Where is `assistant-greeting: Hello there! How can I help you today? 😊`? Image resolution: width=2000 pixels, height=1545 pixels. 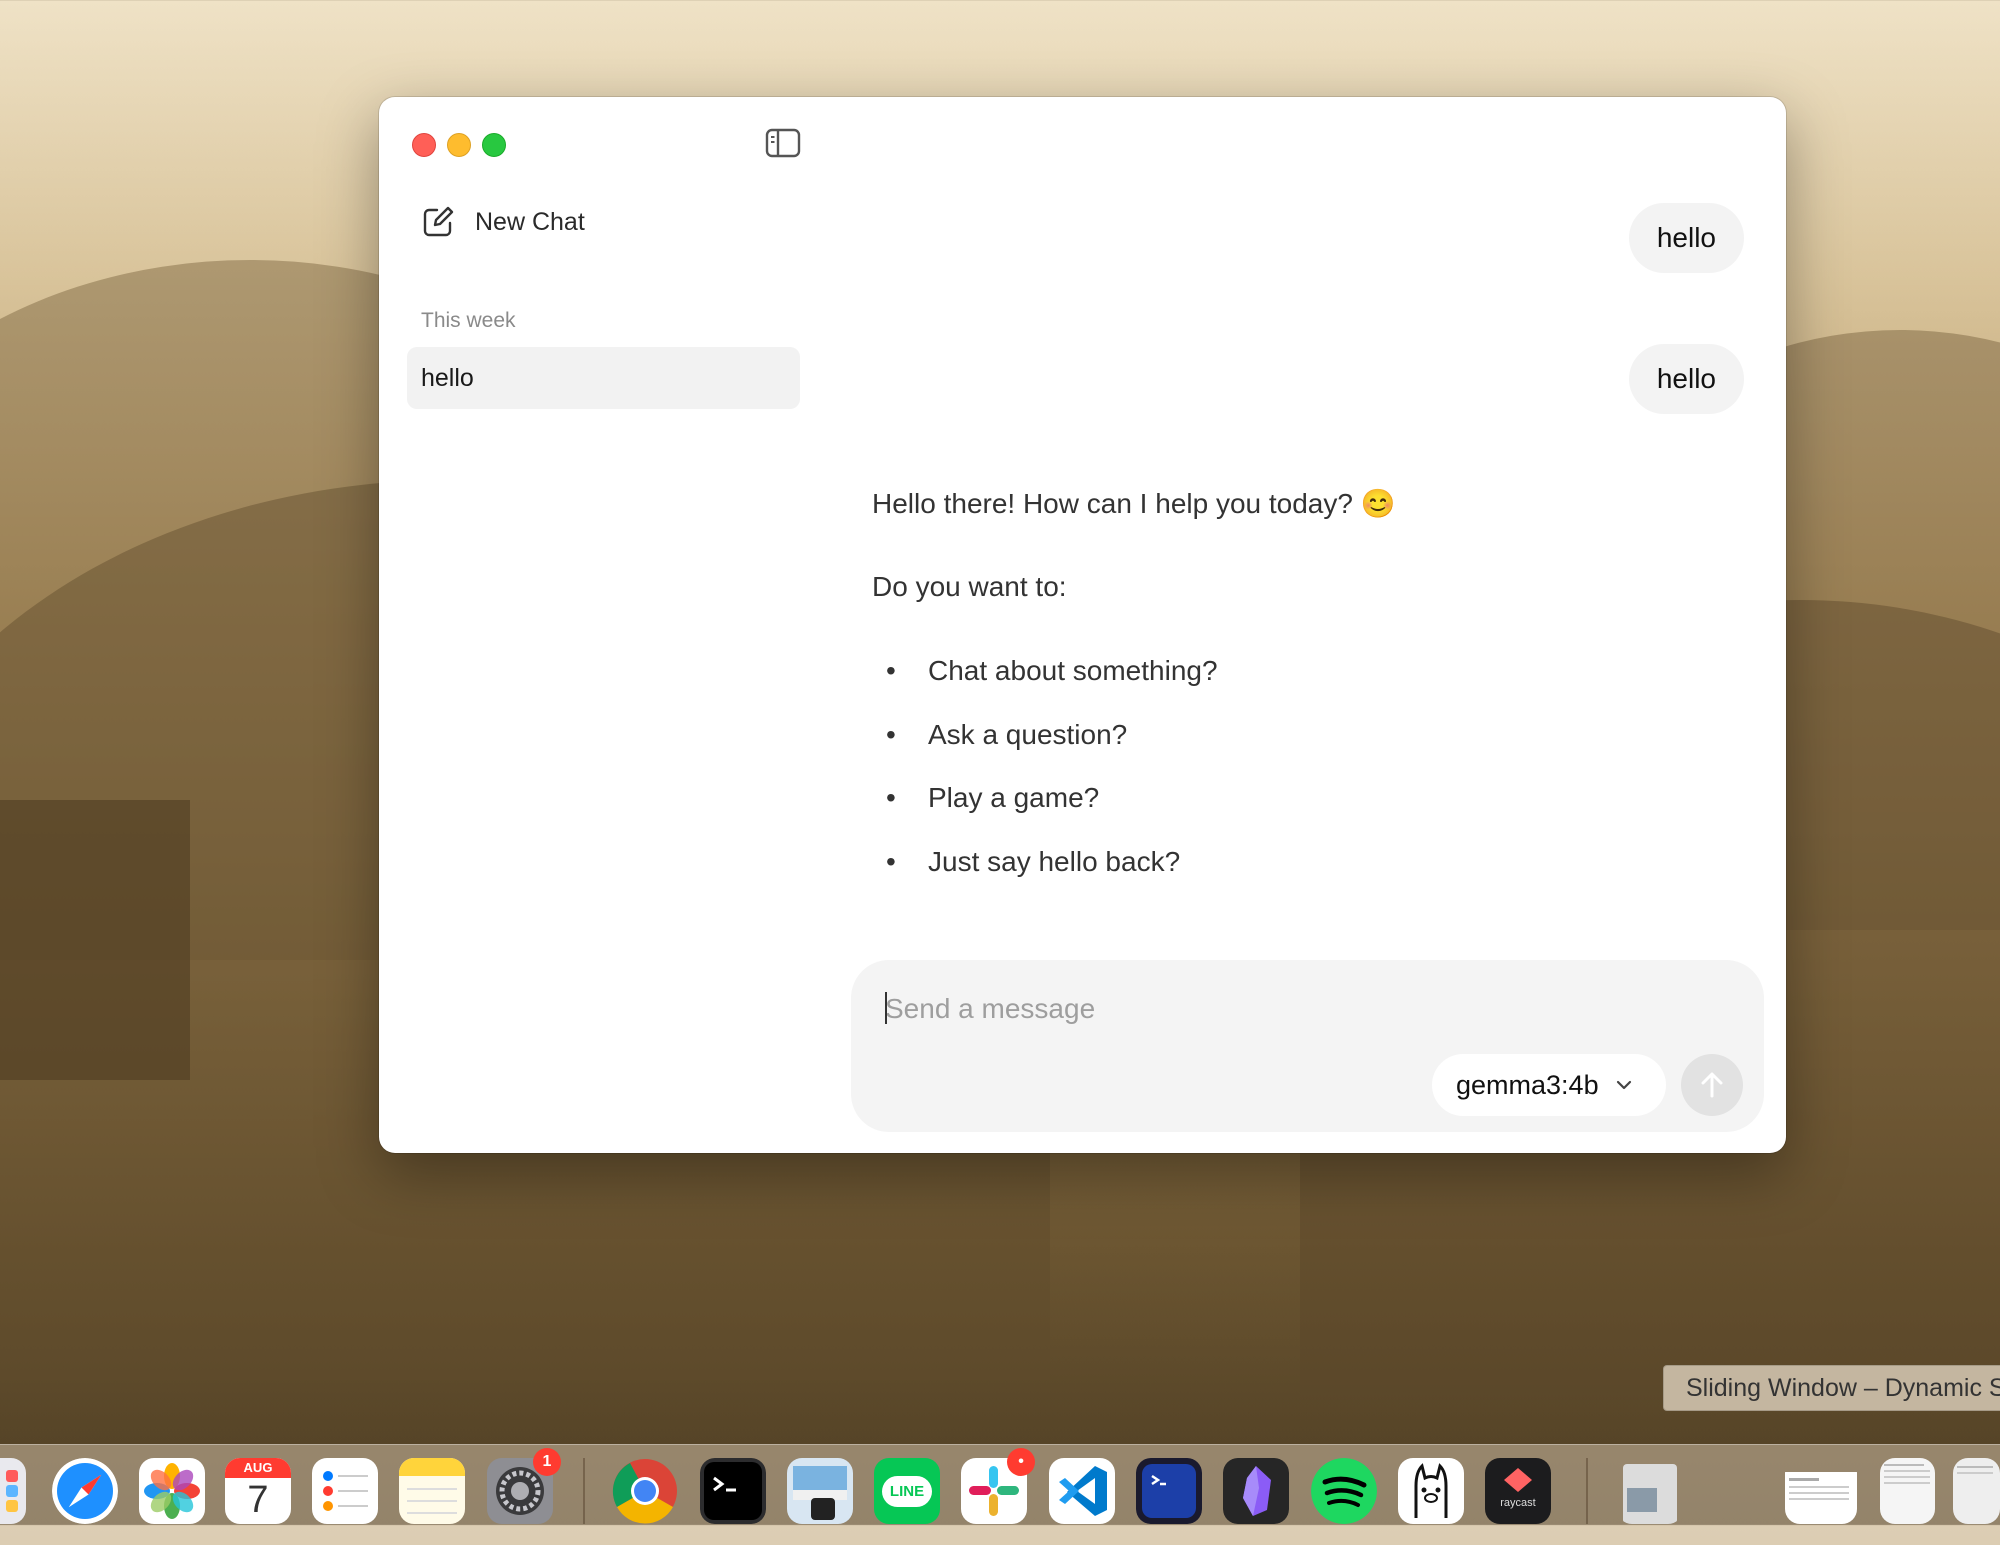
assistant-greeting: Hello there! How can I help you today? 😊 is located at coordinates (1134, 503).